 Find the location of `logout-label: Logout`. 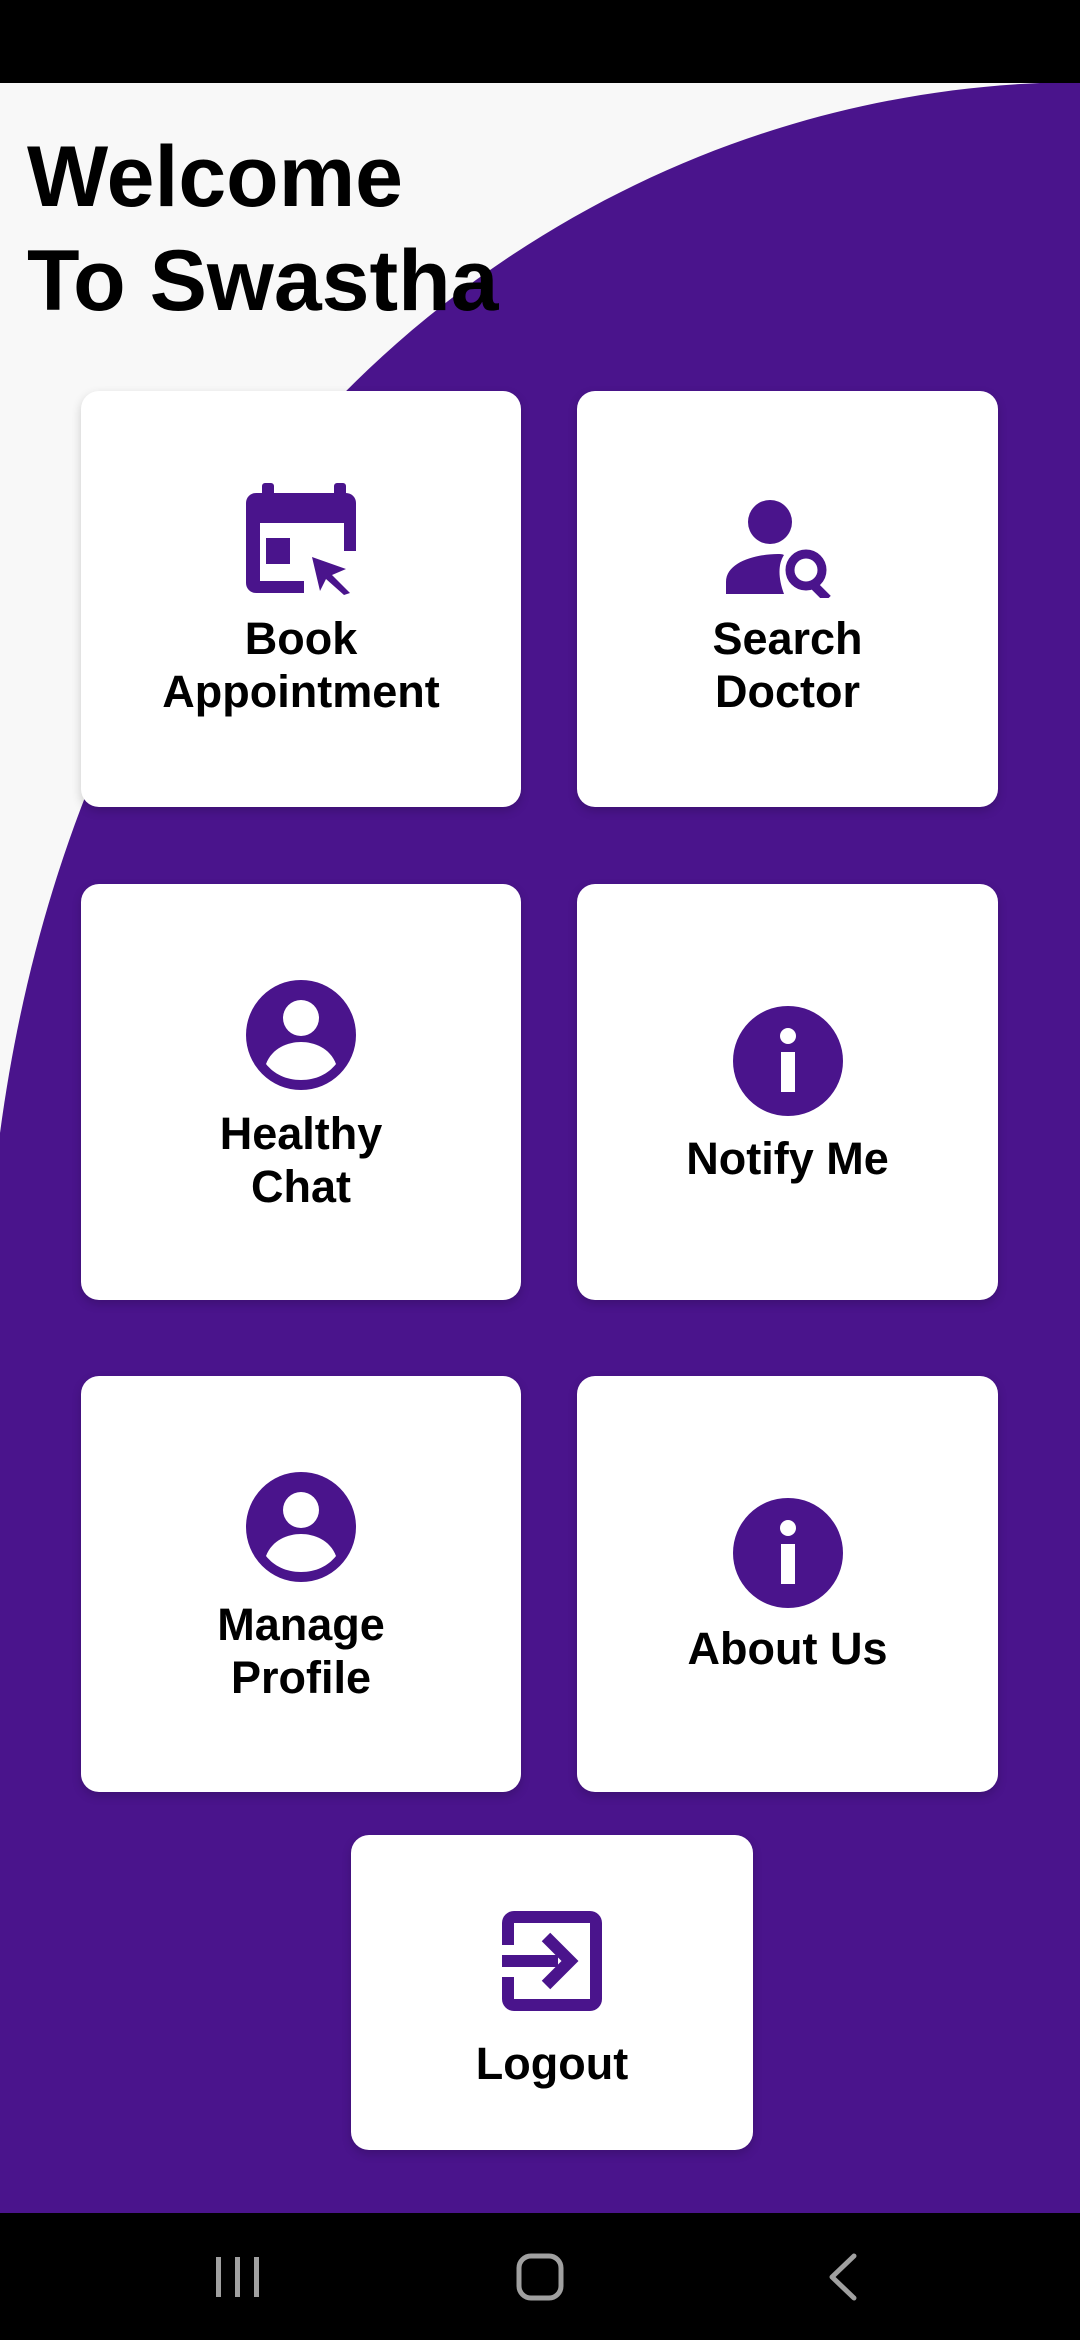

logout-label: Logout is located at coordinates (552, 2063).